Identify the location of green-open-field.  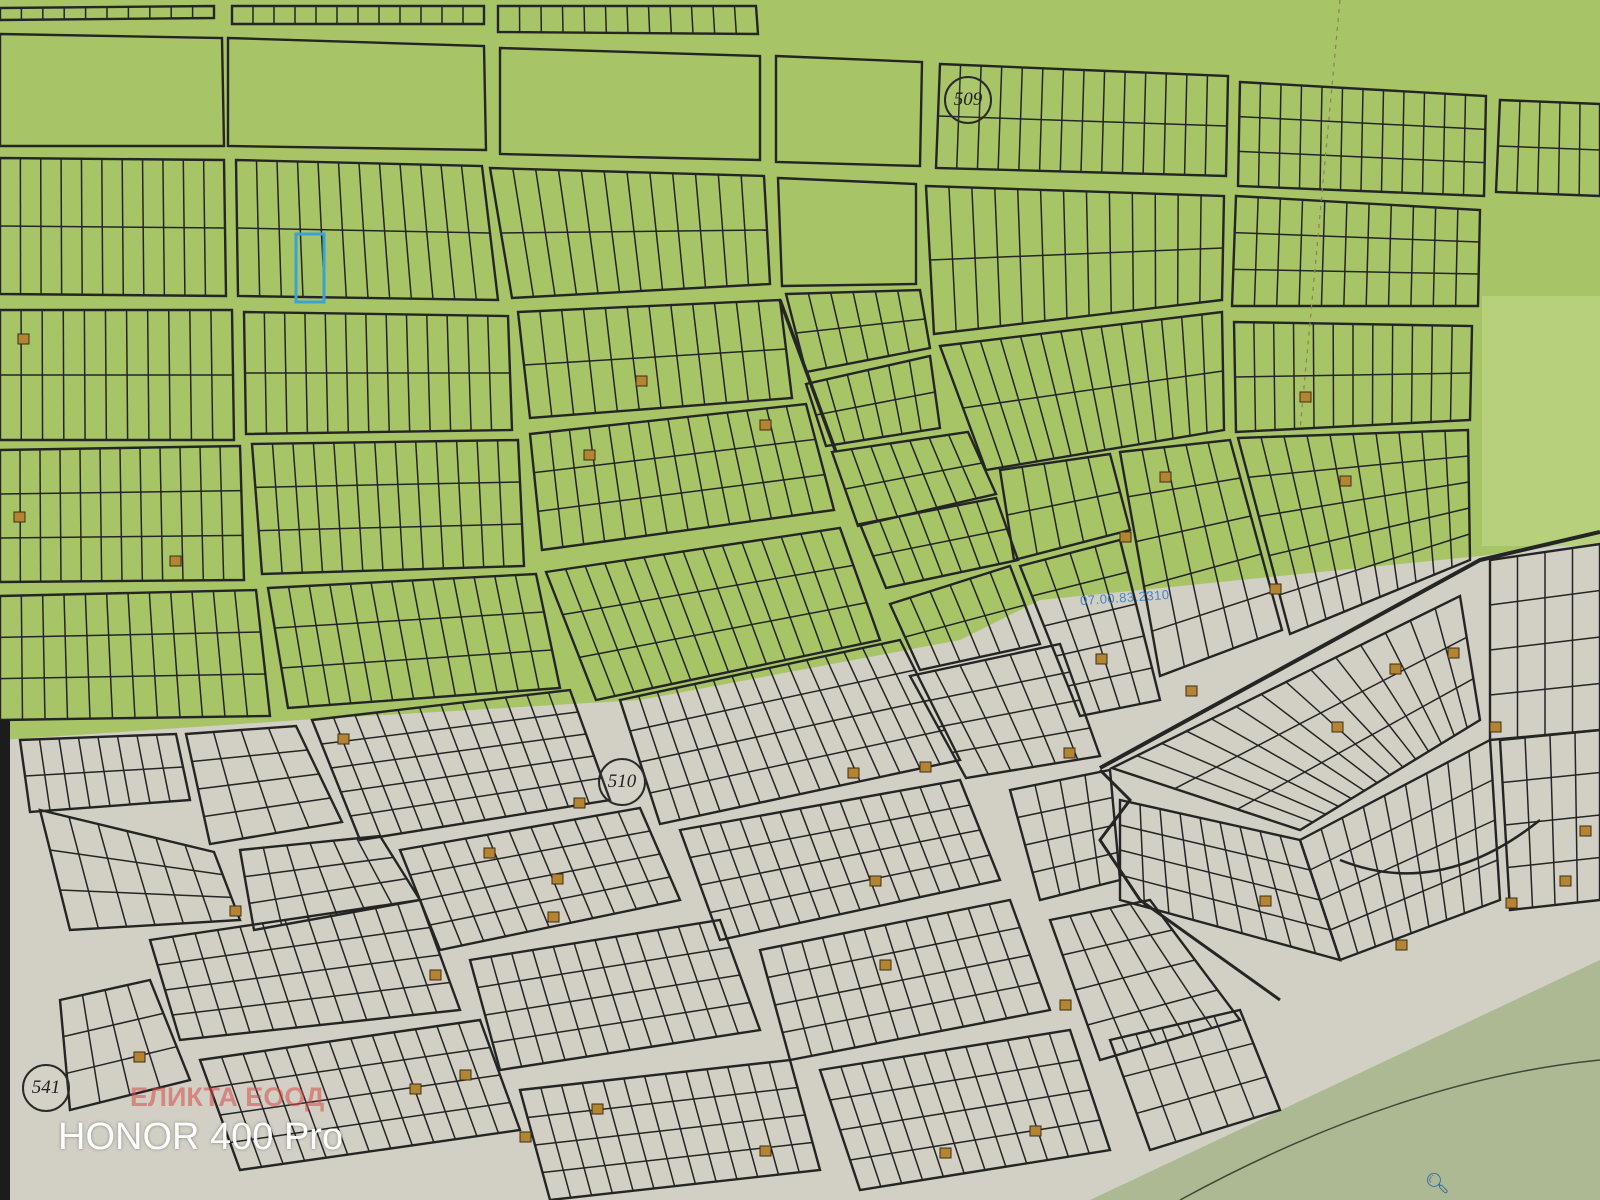
(1541, 421).